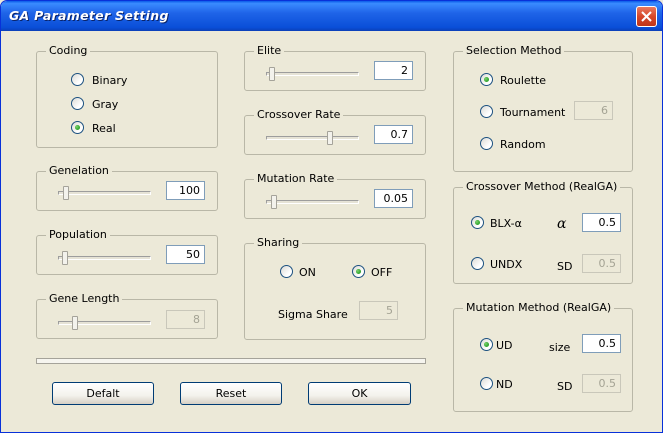 The width and height of the screenshot is (663, 433). I want to click on mutation-size-input: 0.5, so click(601, 343).